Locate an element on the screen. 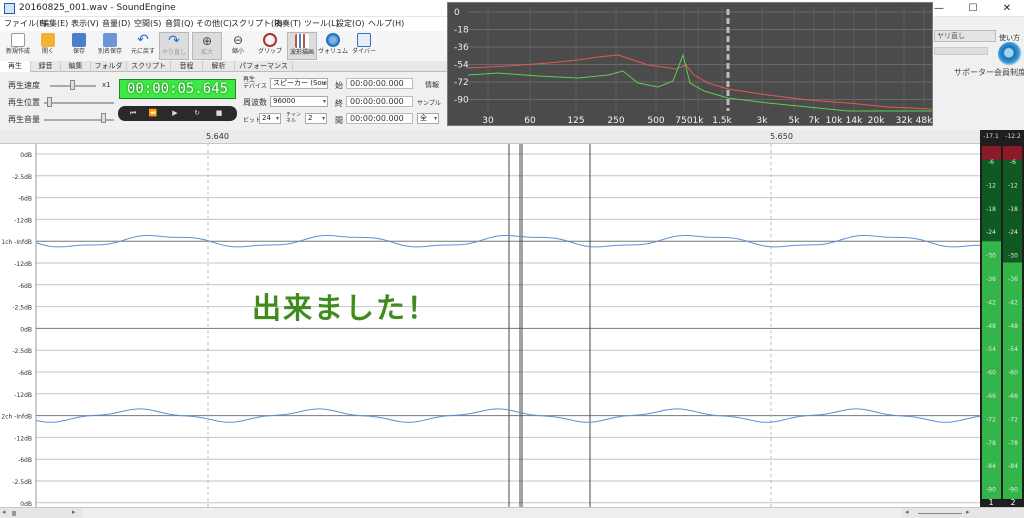 This screenshot has height=518, width=1024. device-select: スピーカー (Soun ▾ is located at coordinates (299, 83).